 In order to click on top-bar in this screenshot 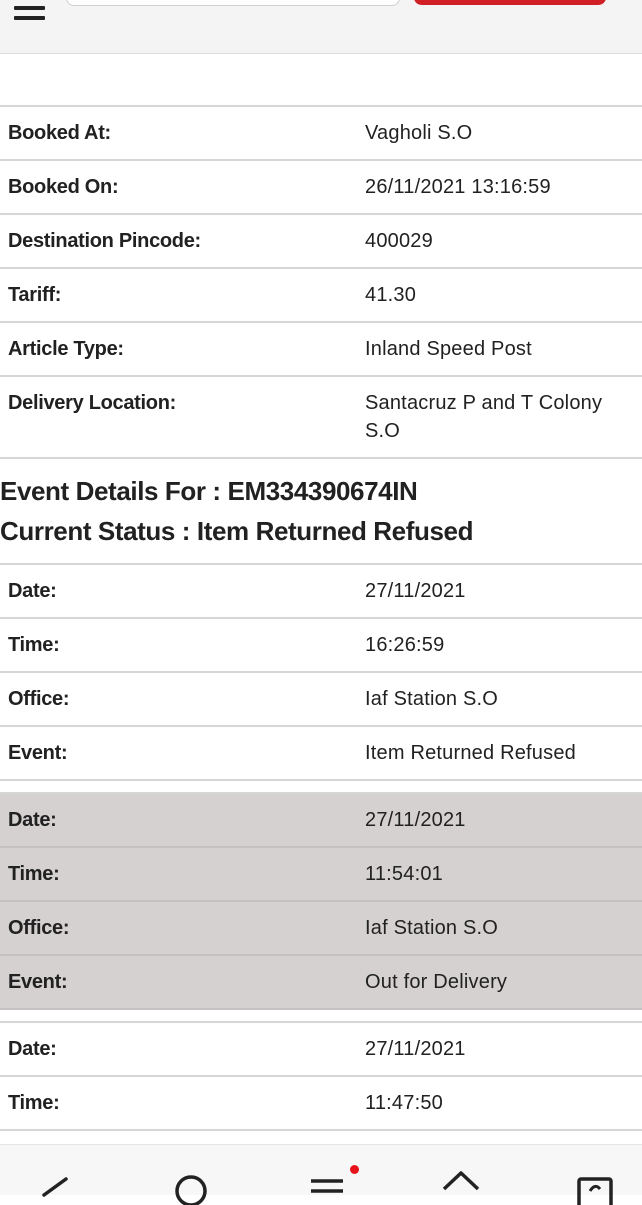, I will do `click(321, 27)`.